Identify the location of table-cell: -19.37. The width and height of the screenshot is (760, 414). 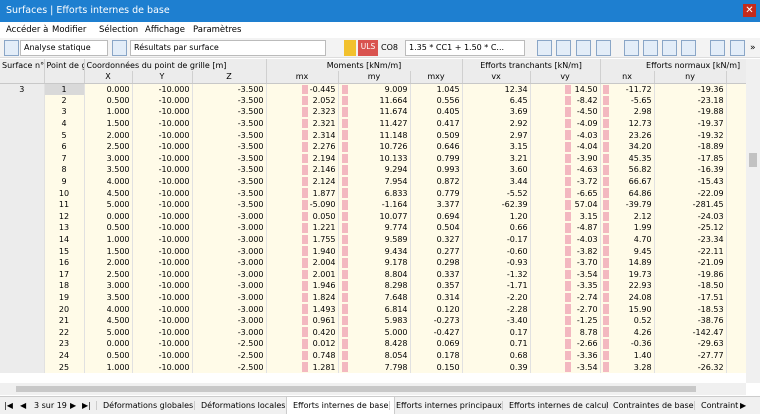
(690, 123).